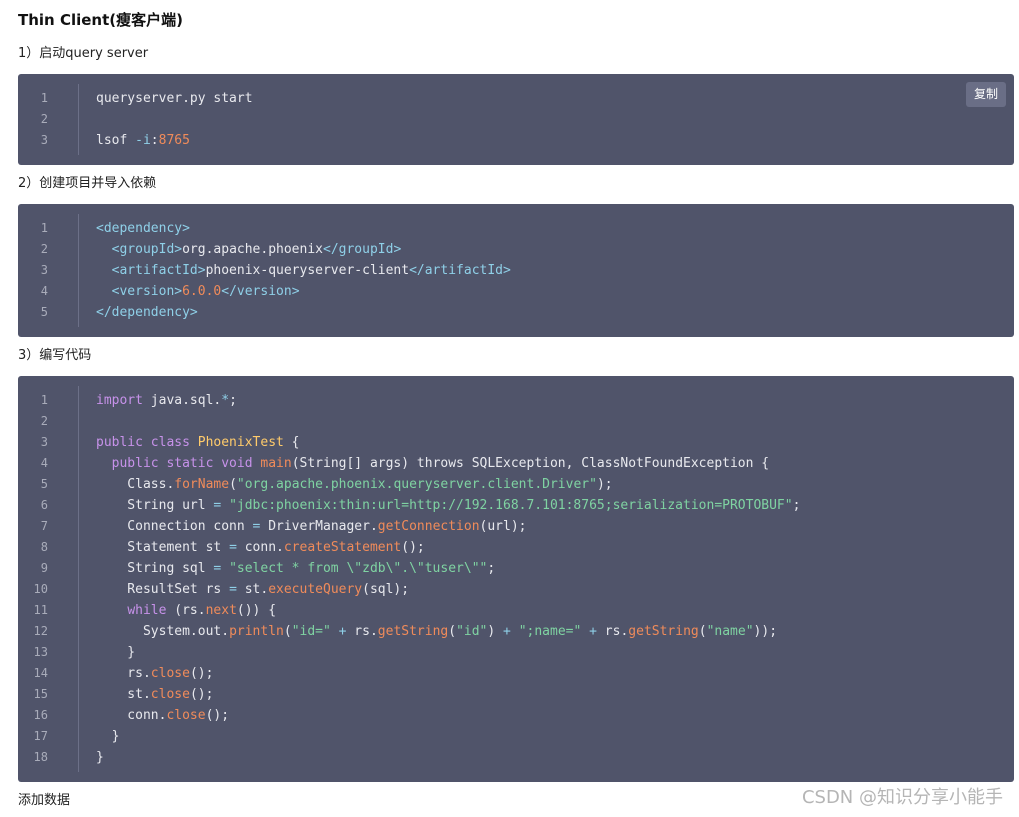 This screenshot has width=1019, height=817. I want to click on code-line: <version>6.0.0</version>, so click(189, 291).